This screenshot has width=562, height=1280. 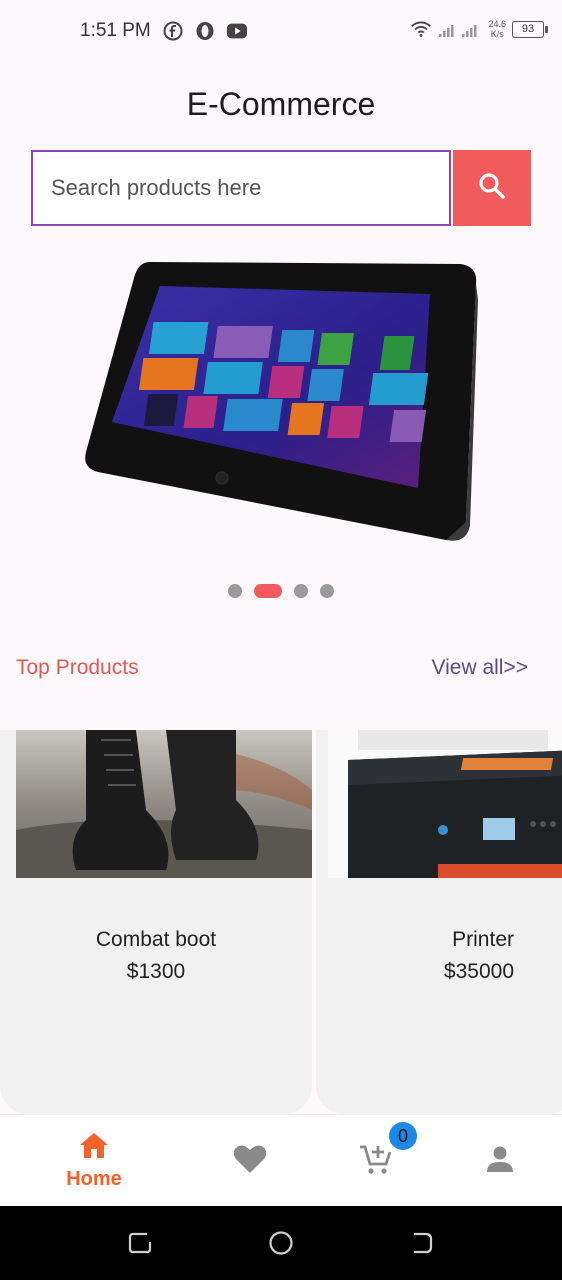 I want to click on signal-icon, so click(x=460, y=29).